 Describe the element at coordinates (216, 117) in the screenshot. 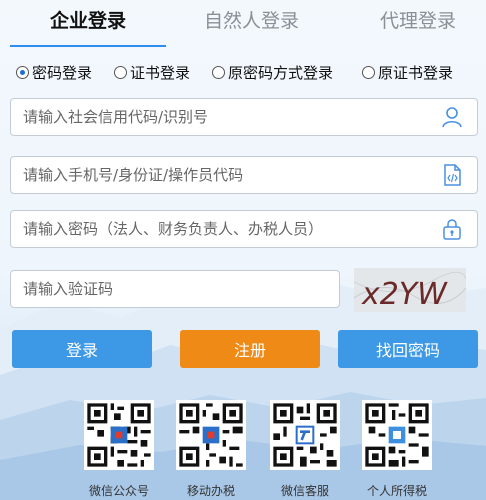

I see `credit-code-input` at that location.